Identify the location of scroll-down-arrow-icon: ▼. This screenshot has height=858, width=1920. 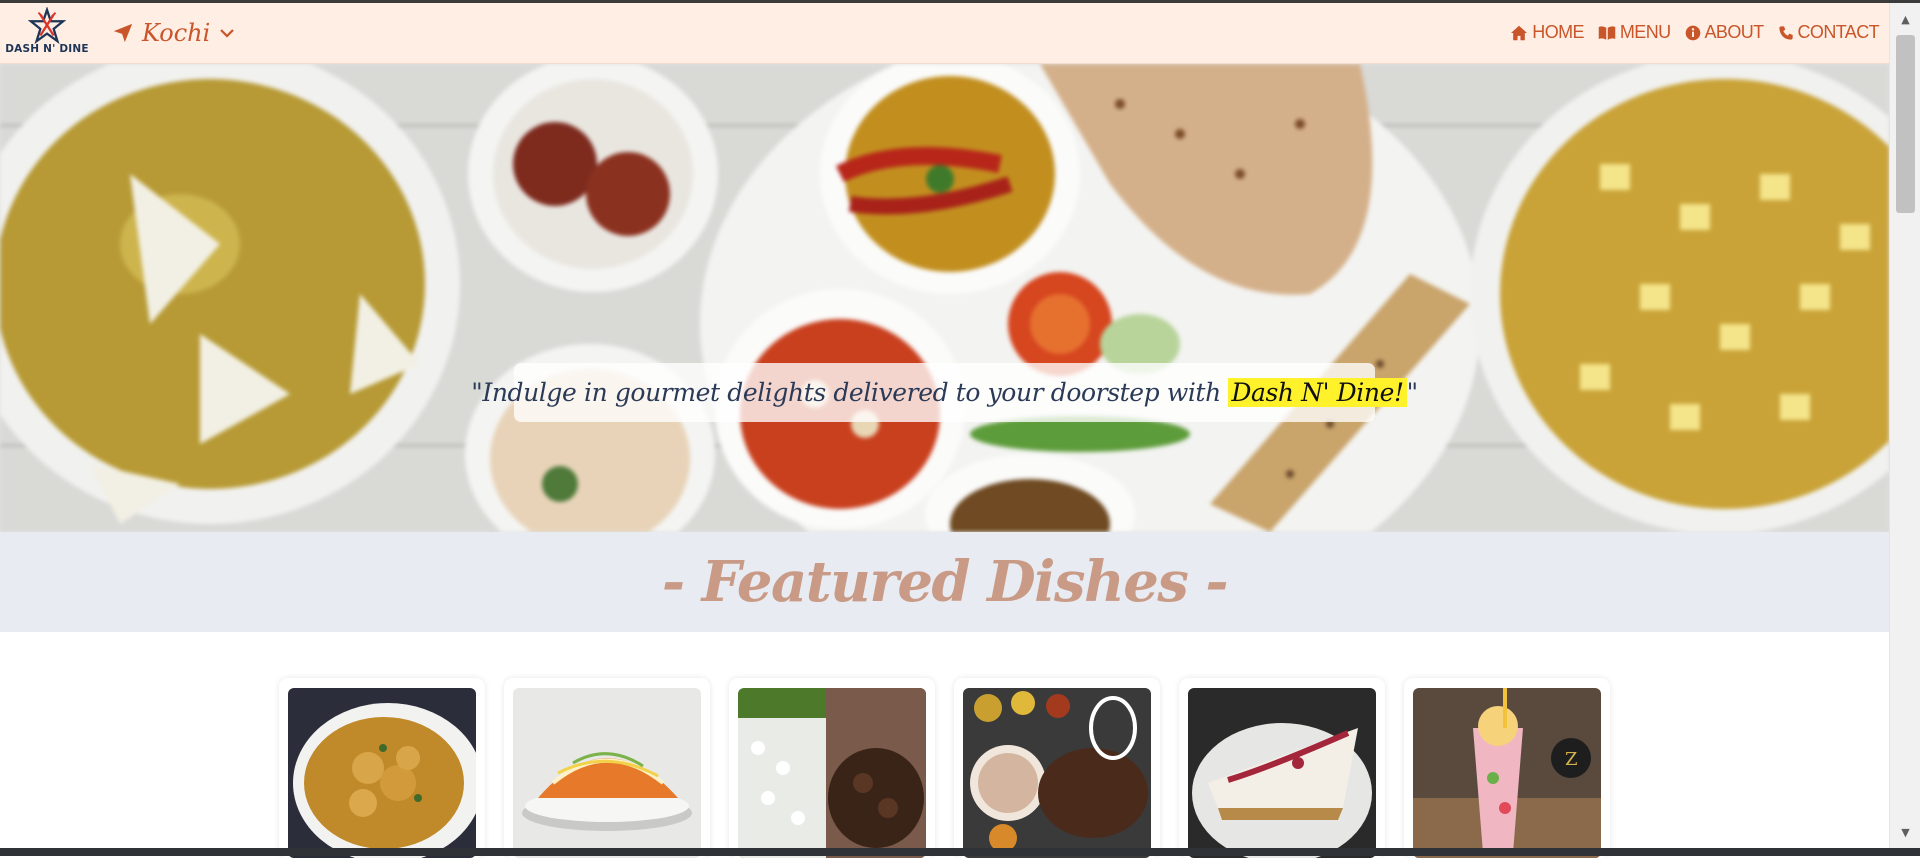
(1905, 832).